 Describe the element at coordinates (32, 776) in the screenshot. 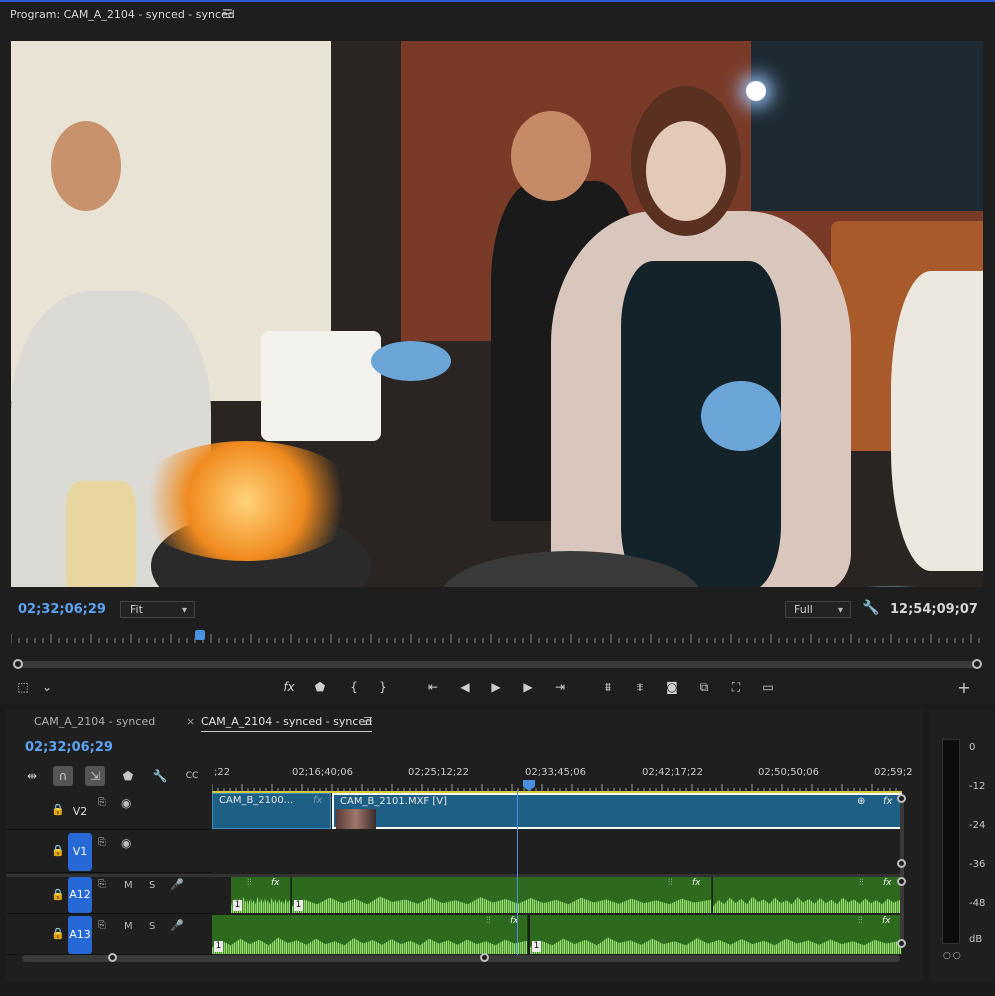

I see `insert-overwrite-icon: ⇹` at that location.